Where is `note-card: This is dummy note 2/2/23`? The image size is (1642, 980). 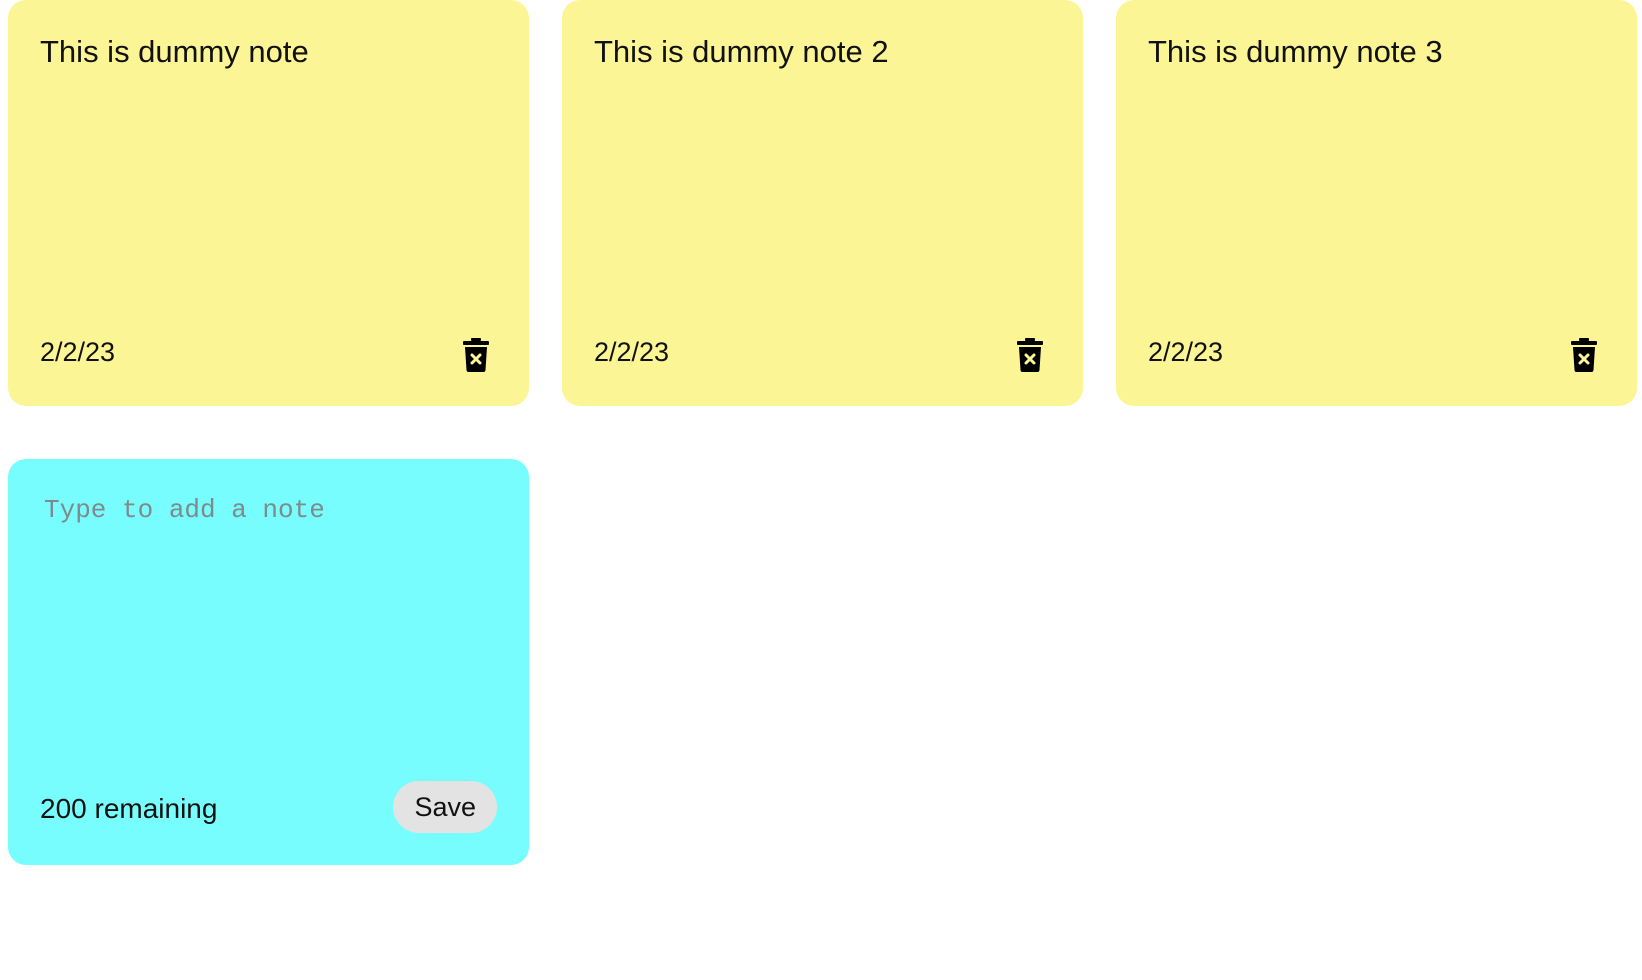
note-card: This is dummy note 2/2/23 is located at coordinates (268, 203).